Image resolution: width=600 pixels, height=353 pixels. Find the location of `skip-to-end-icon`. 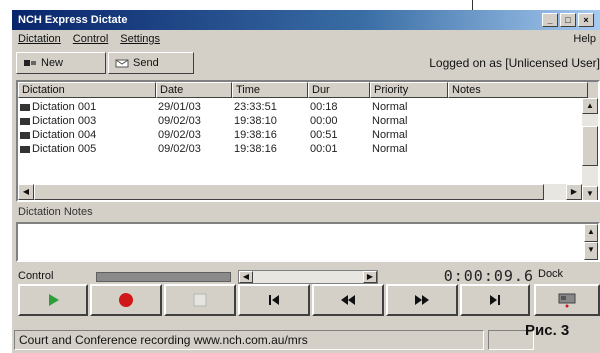

skip-to-end-icon is located at coordinates (495, 300).